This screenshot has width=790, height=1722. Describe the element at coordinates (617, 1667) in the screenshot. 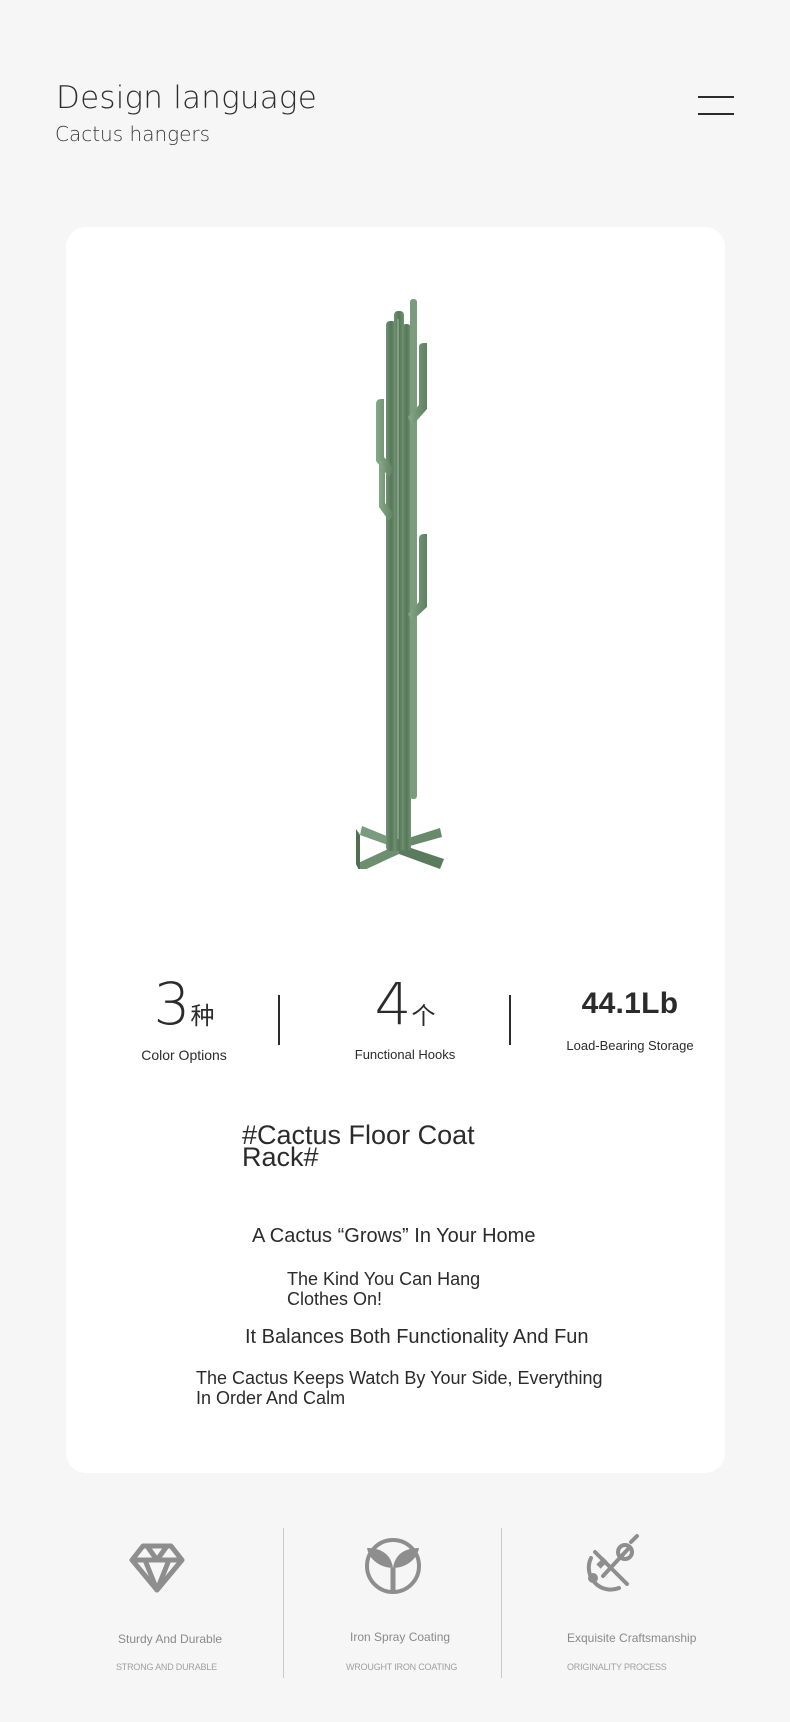

I see `feature-subtitle: ORIGINALITY PROCESS` at that location.